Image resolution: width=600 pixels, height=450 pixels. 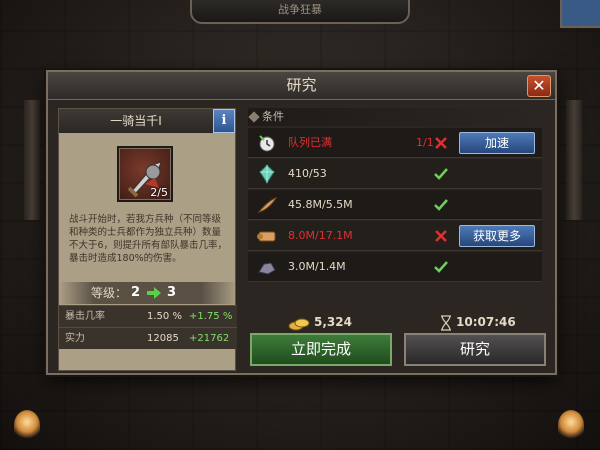 What do you see at coordinates (145, 174) in the screenshot?
I see `skill-icon: 2/5` at bounding box center [145, 174].